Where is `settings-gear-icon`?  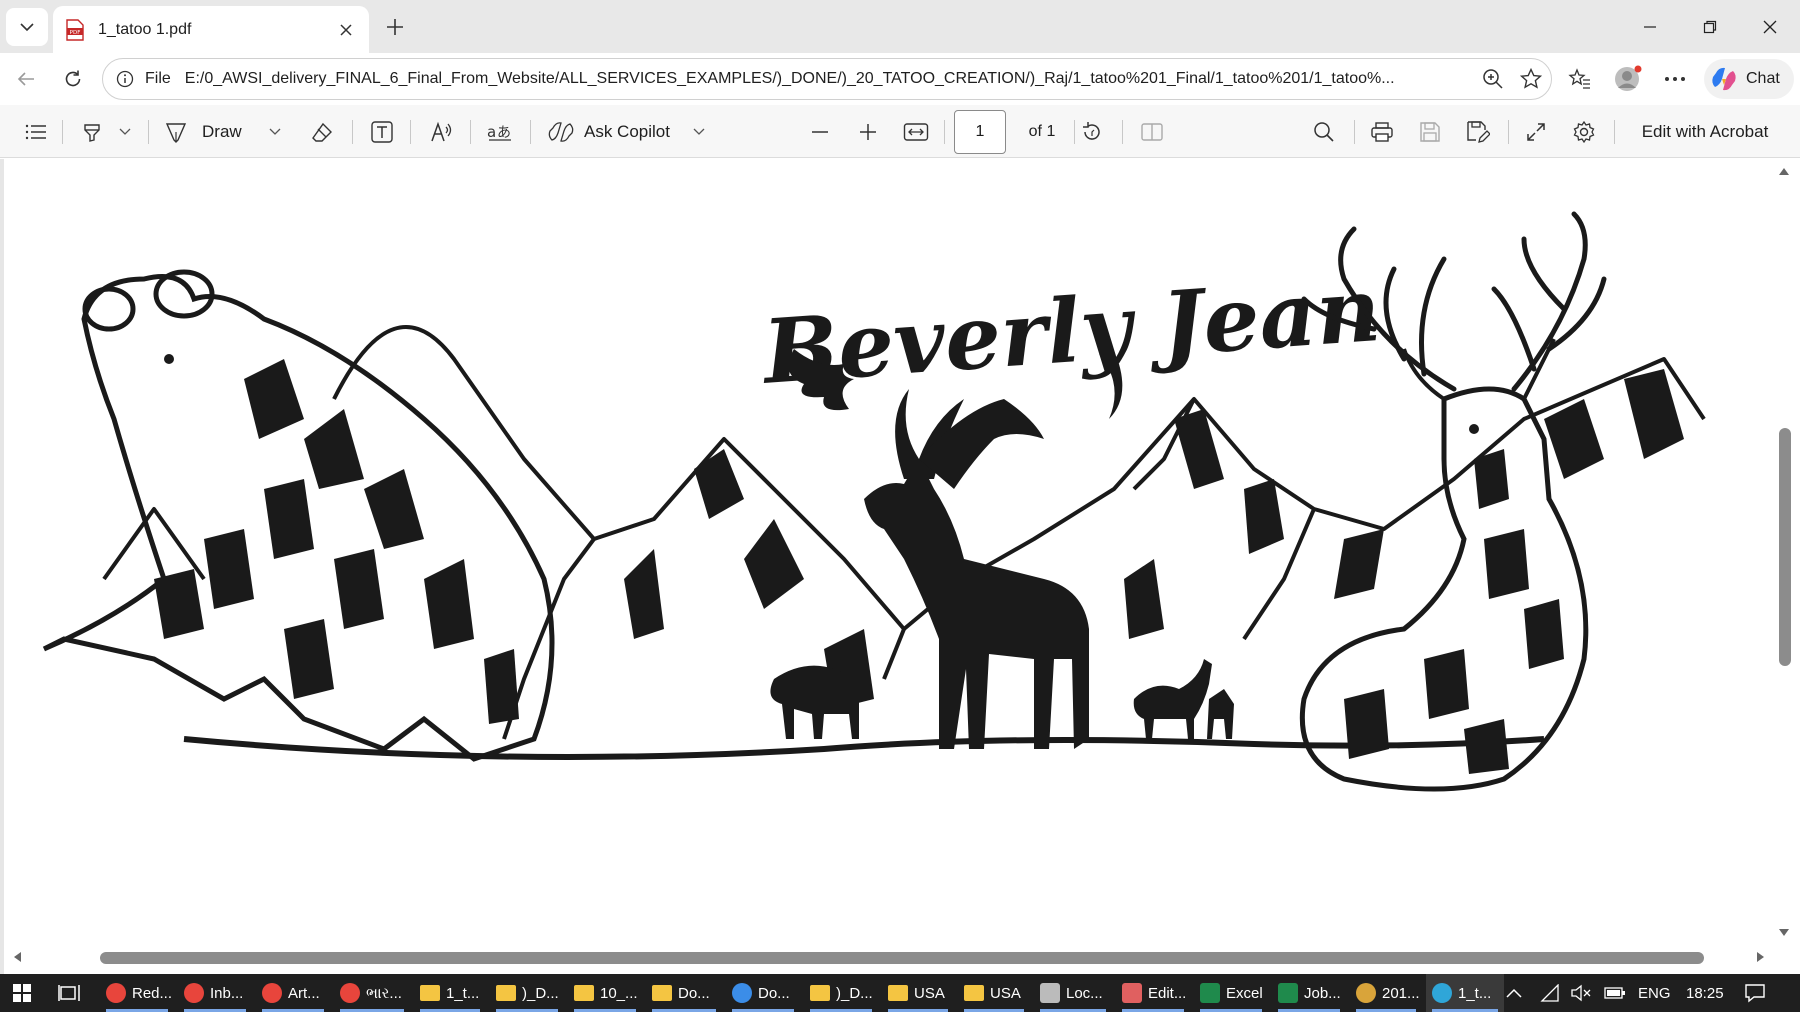
settings-gear-icon is located at coordinates (1584, 132).